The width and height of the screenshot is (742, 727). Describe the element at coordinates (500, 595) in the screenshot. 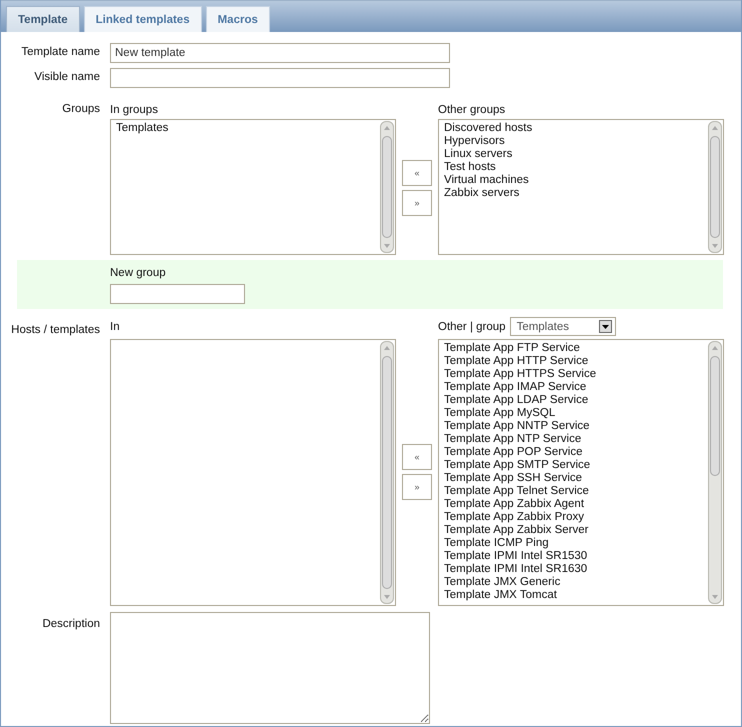

I see `list-item: Template JMX Tomcat` at that location.